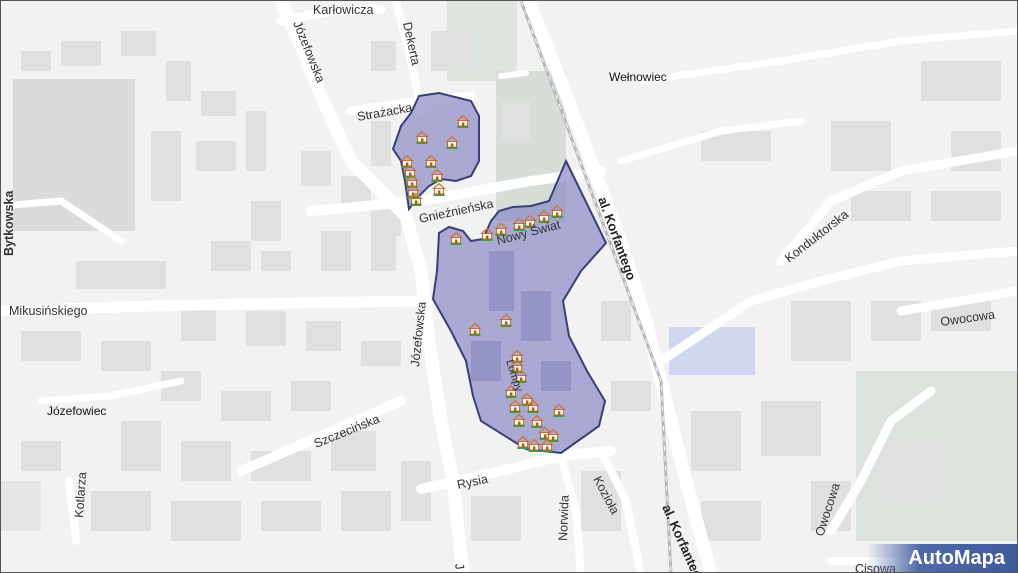  Describe the element at coordinates (76, 411) in the screenshot. I see `district-label-jozefowiec: Józefowiec` at that location.